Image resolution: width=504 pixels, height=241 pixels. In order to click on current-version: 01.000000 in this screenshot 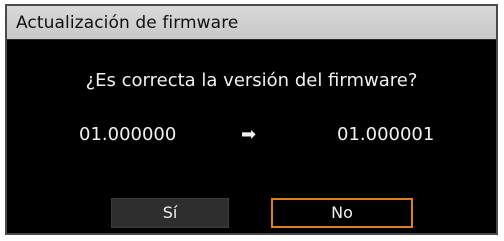, I will do `click(128, 134)`.